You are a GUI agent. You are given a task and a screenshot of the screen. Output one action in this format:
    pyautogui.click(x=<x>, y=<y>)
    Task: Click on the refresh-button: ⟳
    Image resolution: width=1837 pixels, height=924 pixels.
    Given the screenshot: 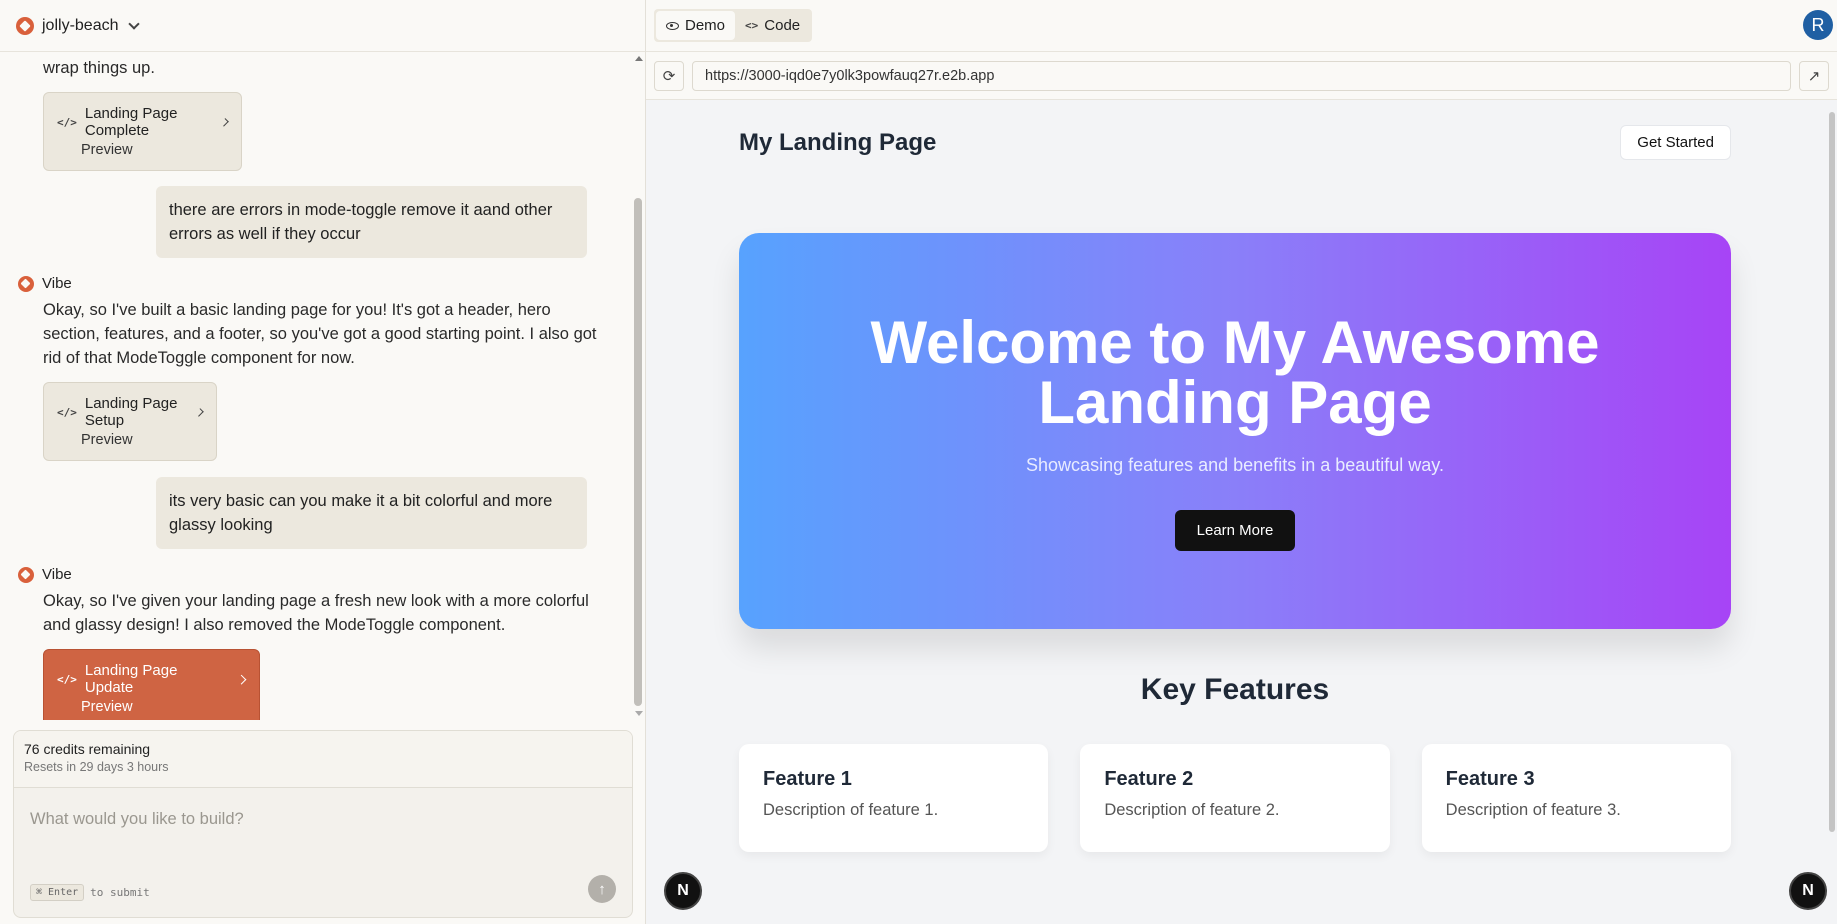 What is the action you would take?
    pyautogui.click(x=669, y=75)
    